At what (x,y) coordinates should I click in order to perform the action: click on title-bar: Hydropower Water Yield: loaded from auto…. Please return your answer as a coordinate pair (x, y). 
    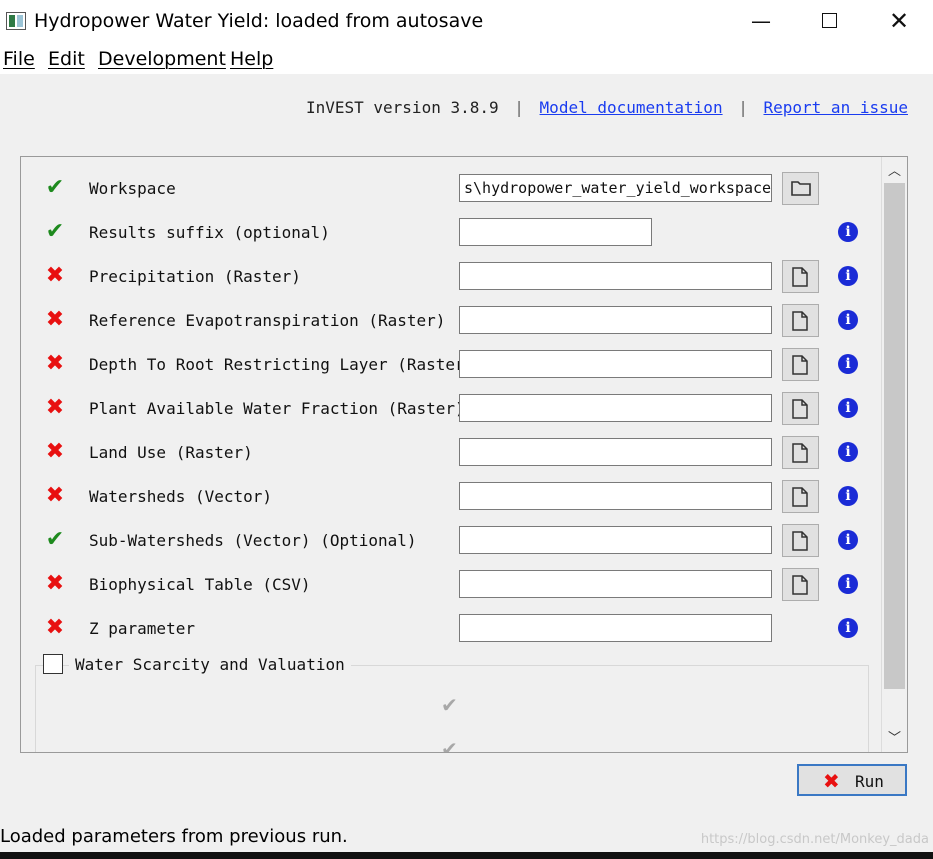
    Looking at the image, I should click on (466, 21).